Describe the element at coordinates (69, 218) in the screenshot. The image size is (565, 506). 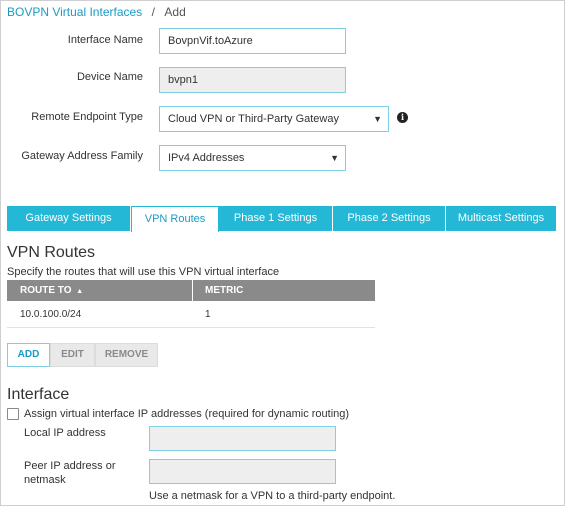
I see `tab-gateway-settings: Gateway Settings` at that location.